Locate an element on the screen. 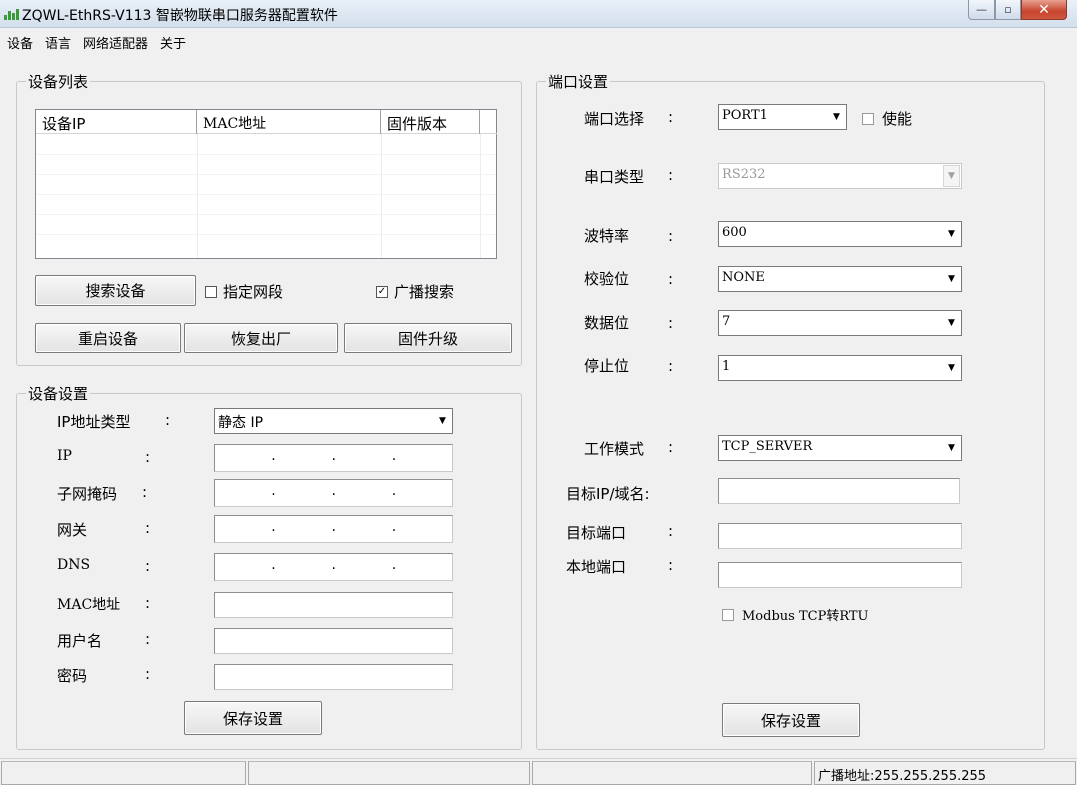 Image resolution: width=1077 pixels, height=785 pixels. broadcast-search-box: ✓ is located at coordinates (382, 291).